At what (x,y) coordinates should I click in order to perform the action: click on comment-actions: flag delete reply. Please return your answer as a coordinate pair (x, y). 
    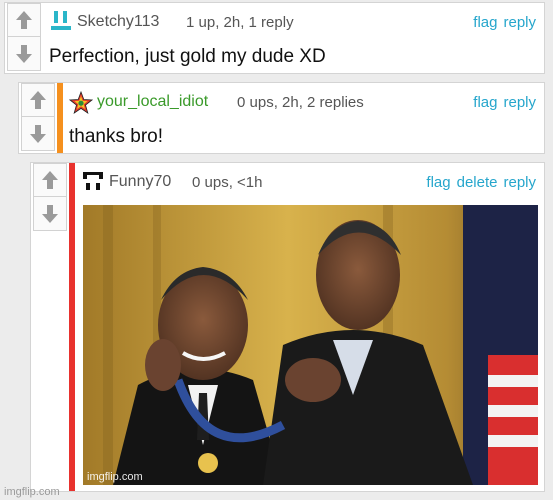
    Looking at the image, I should click on (481, 182).